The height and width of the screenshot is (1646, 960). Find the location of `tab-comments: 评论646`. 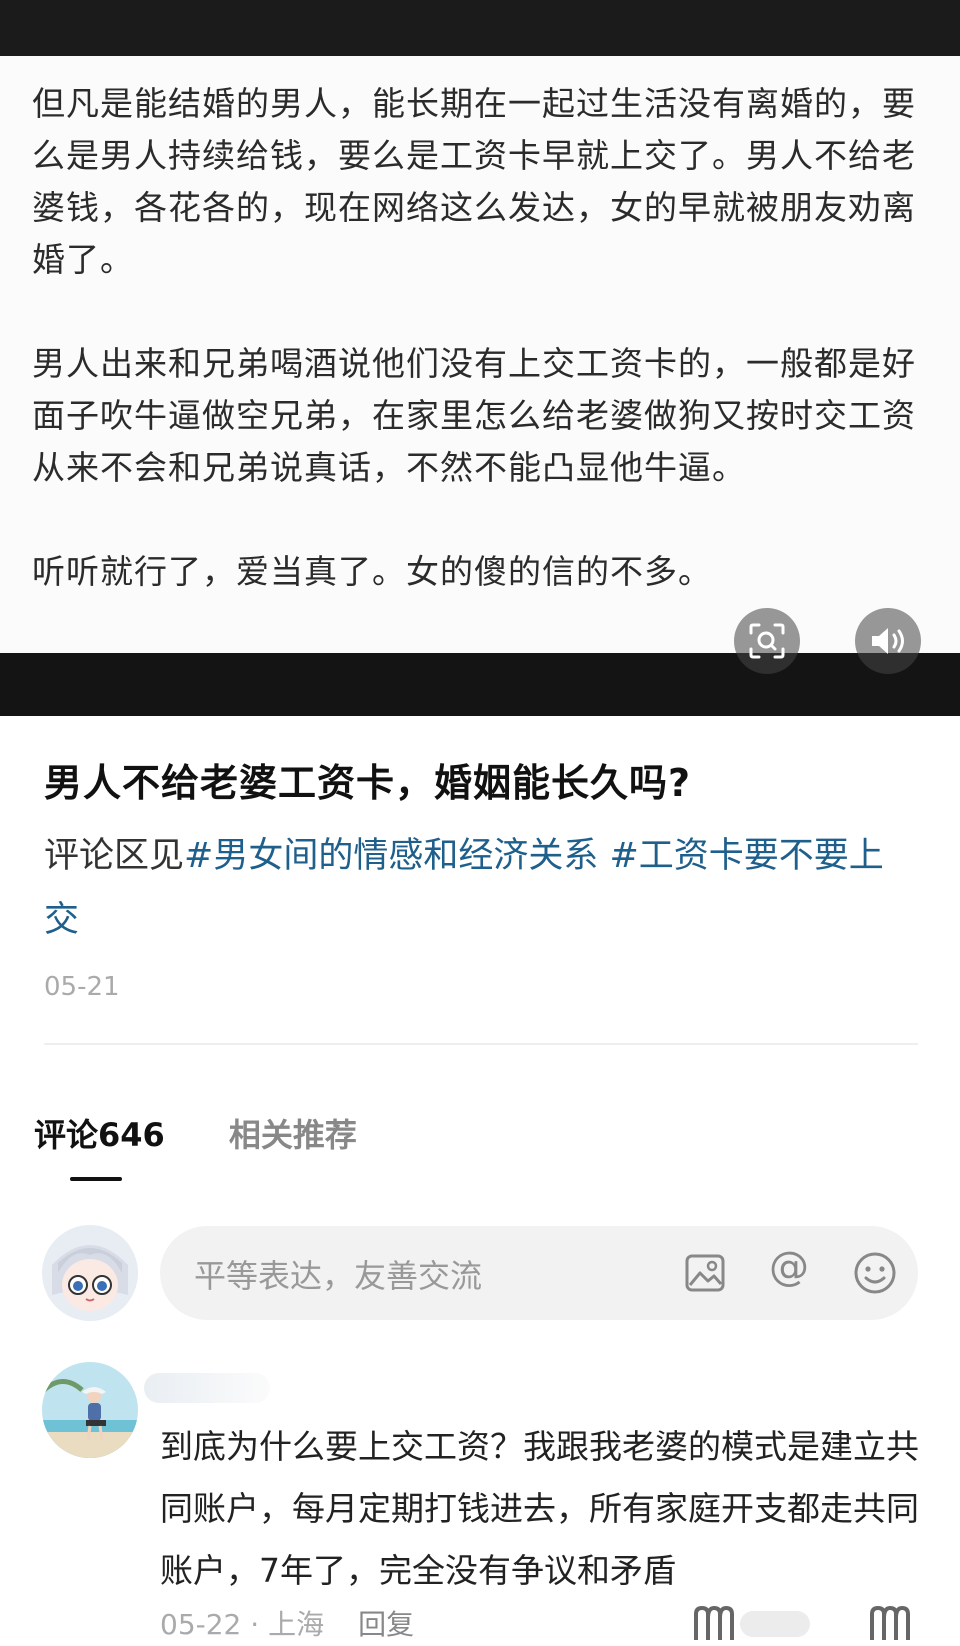

tab-comments: 评论646 is located at coordinates (99, 1135).